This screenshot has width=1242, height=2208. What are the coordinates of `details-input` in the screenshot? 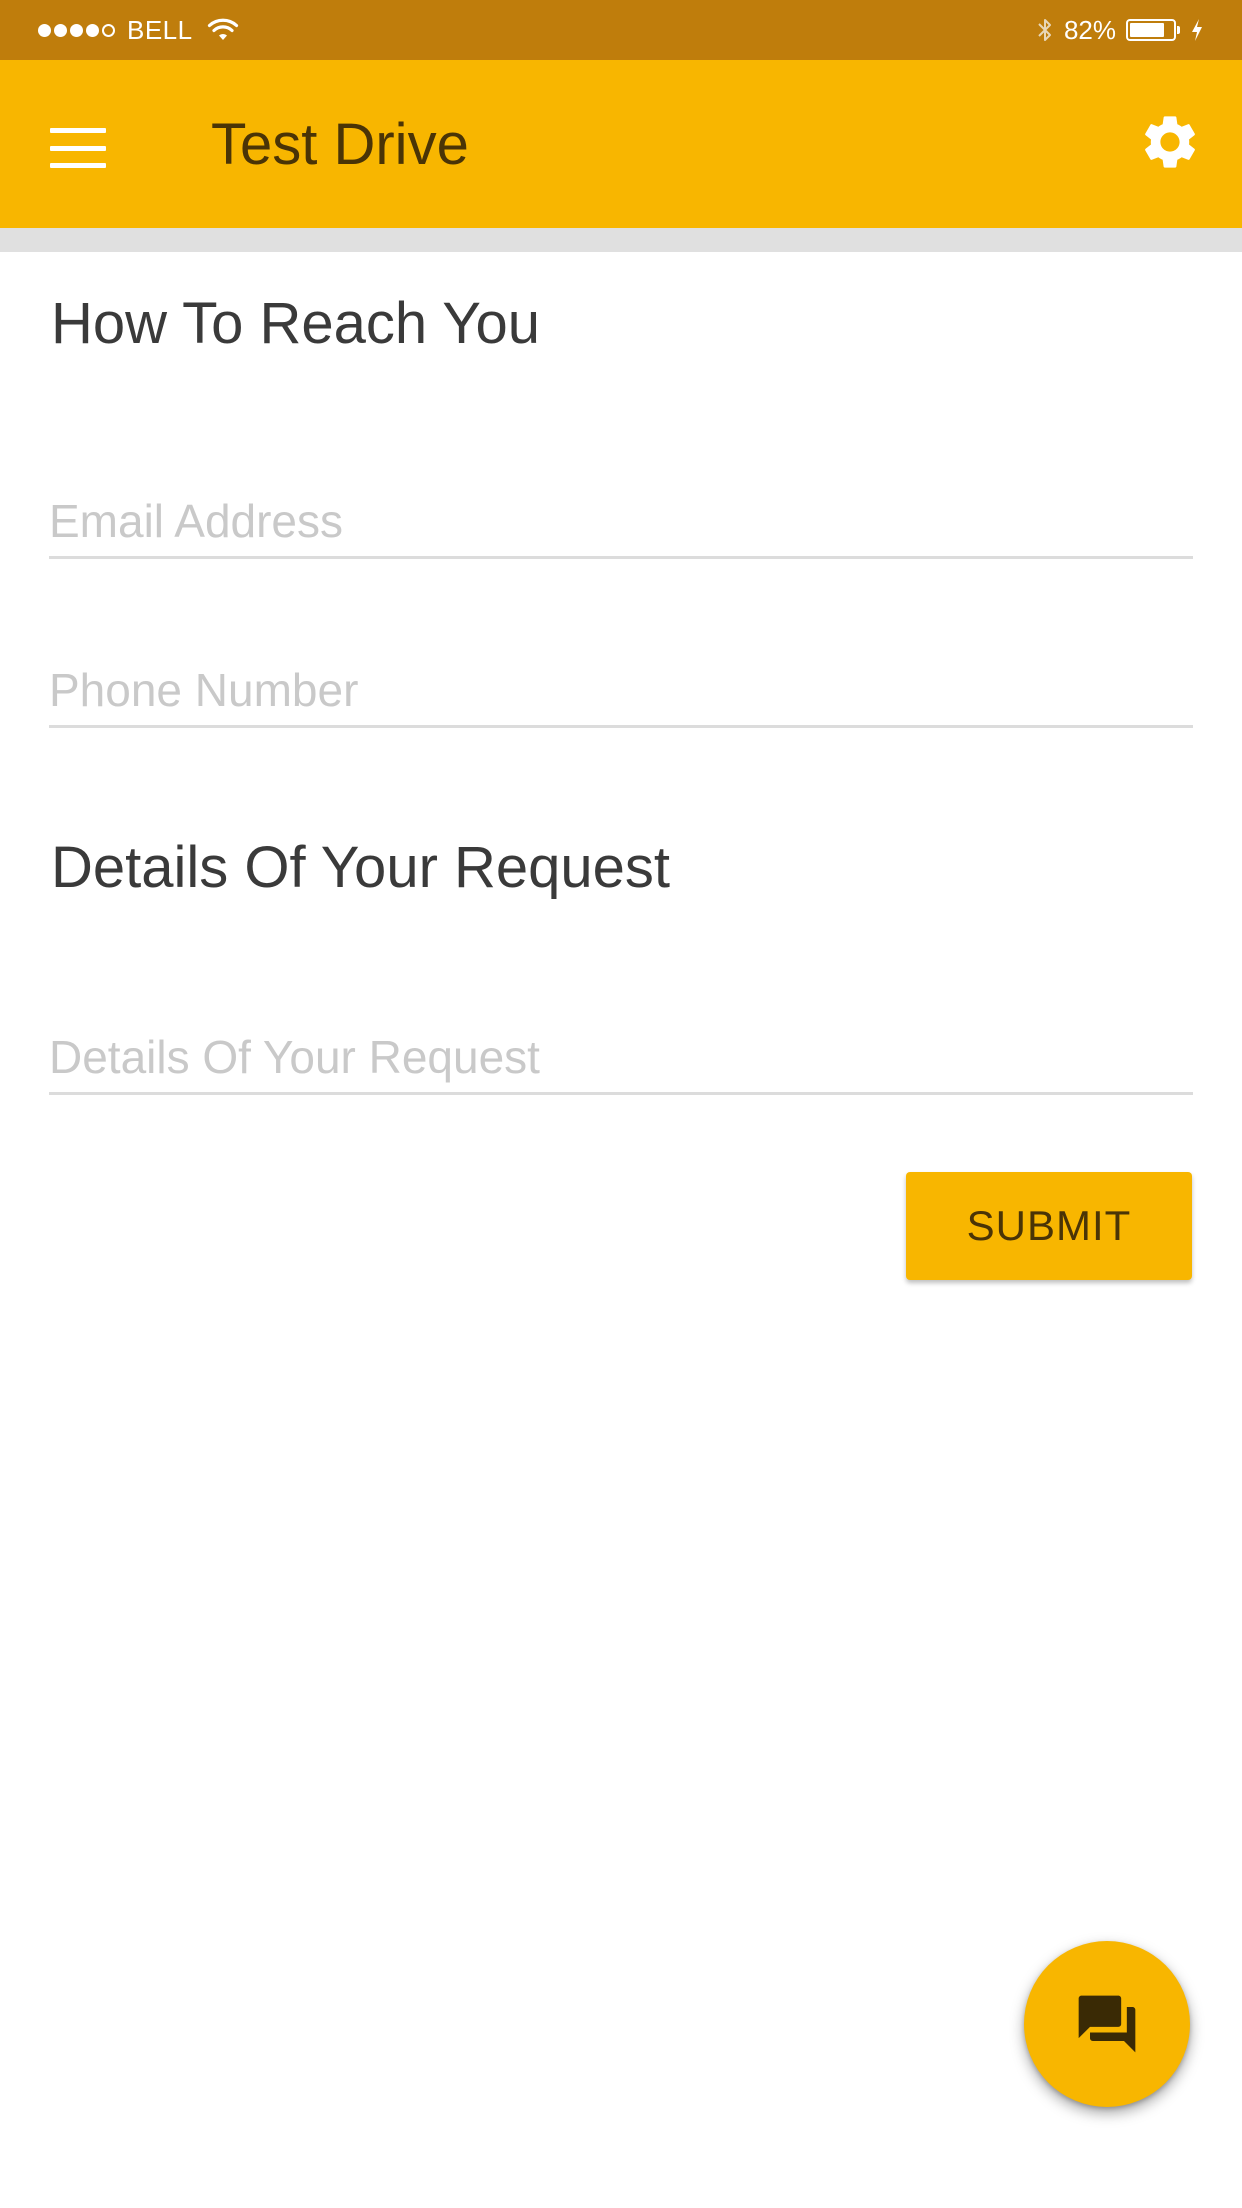 It's located at (621, 1057).